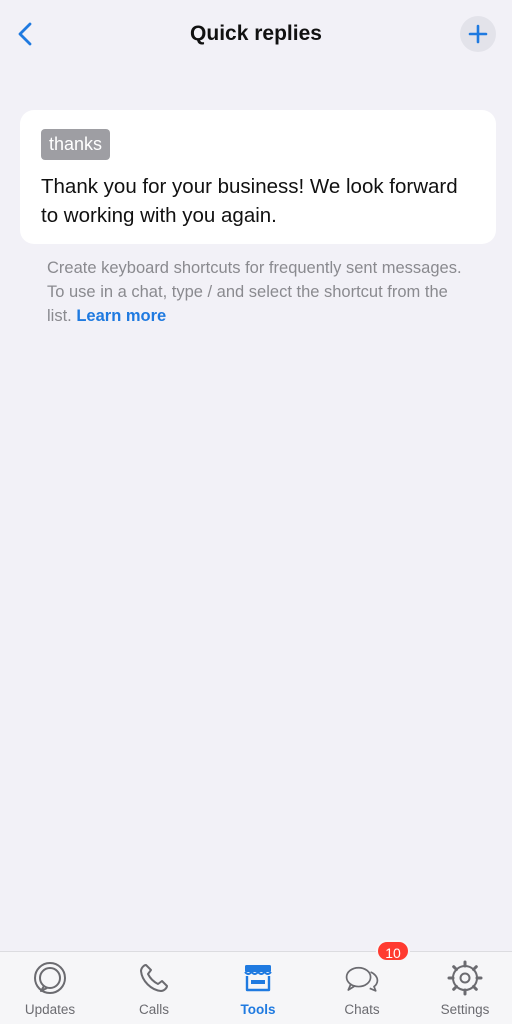 The image size is (512, 1024). I want to click on tab-label: Settings, so click(465, 1009).